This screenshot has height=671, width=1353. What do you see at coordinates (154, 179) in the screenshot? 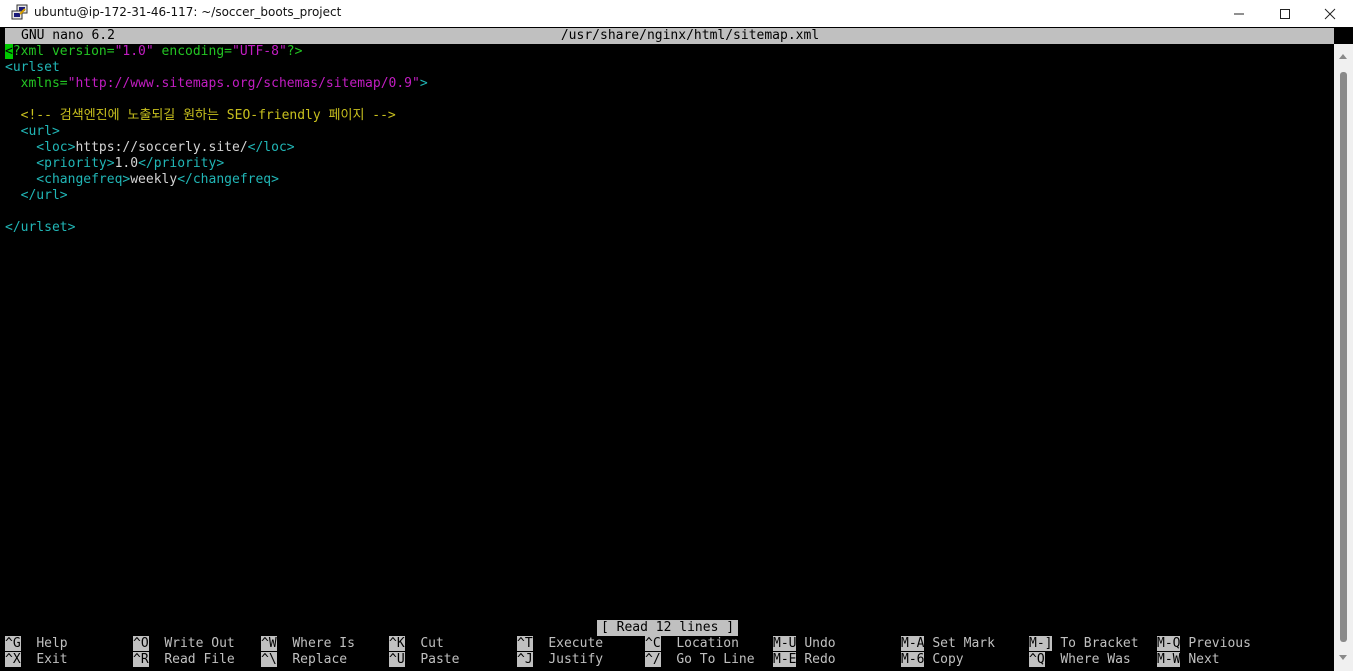
I see `code-token: weekly` at bounding box center [154, 179].